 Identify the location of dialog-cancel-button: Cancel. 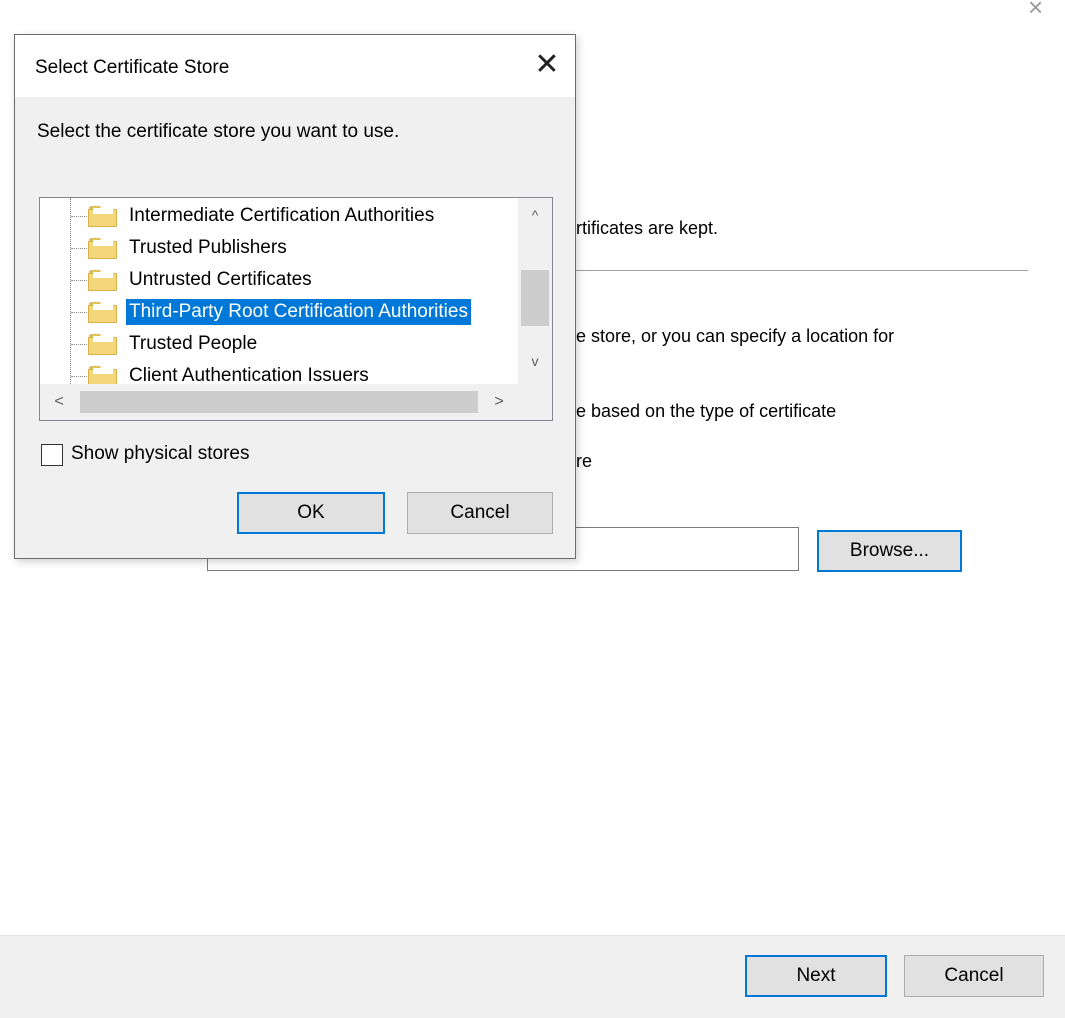
(480, 513).